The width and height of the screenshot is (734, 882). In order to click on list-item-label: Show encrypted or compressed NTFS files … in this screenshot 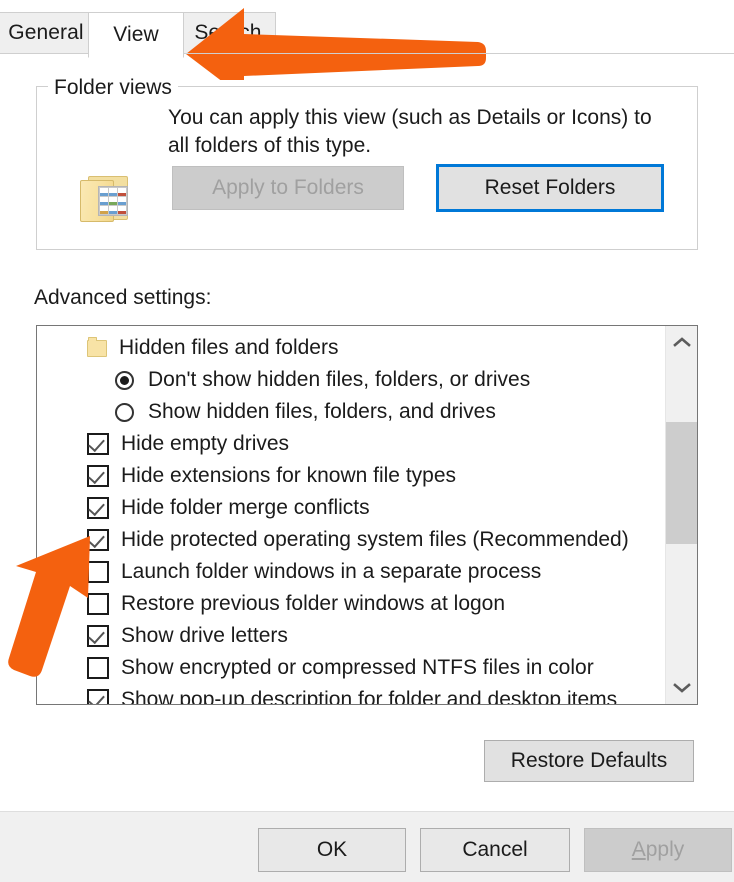, I will do `click(357, 667)`.